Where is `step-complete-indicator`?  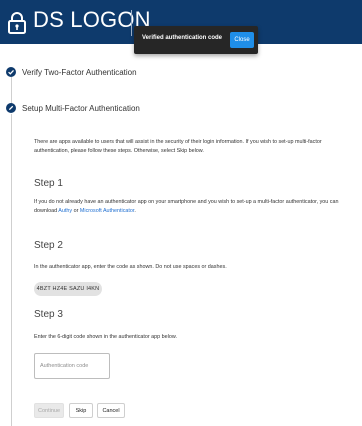
step-complete-indicator is located at coordinates (11, 72).